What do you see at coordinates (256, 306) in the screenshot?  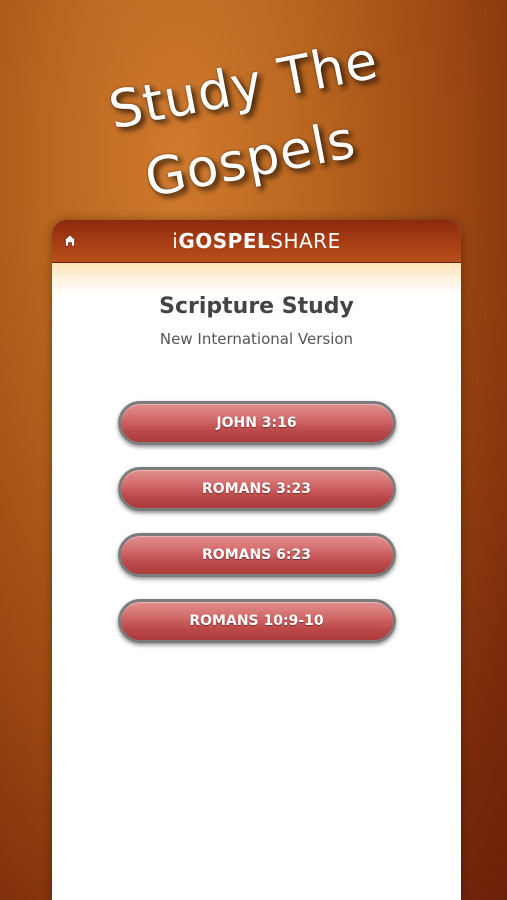 I see `page-title: Scripture Study` at bounding box center [256, 306].